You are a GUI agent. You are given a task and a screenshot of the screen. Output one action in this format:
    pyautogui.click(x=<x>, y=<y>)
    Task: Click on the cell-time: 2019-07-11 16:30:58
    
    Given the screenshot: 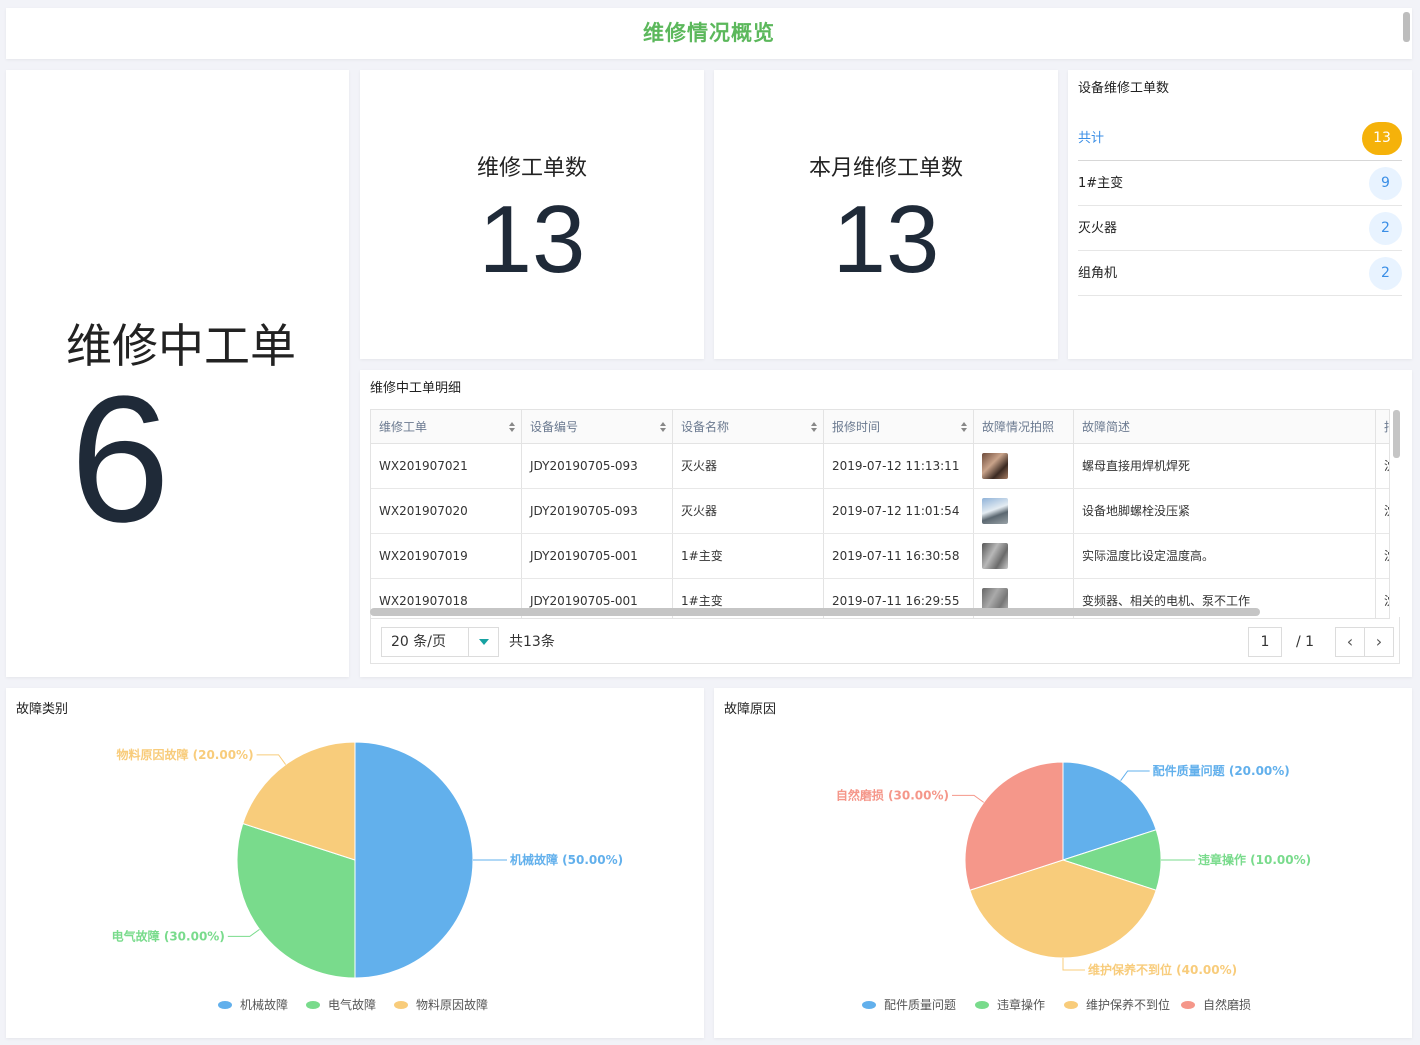 What is the action you would take?
    pyautogui.click(x=899, y=556)
    